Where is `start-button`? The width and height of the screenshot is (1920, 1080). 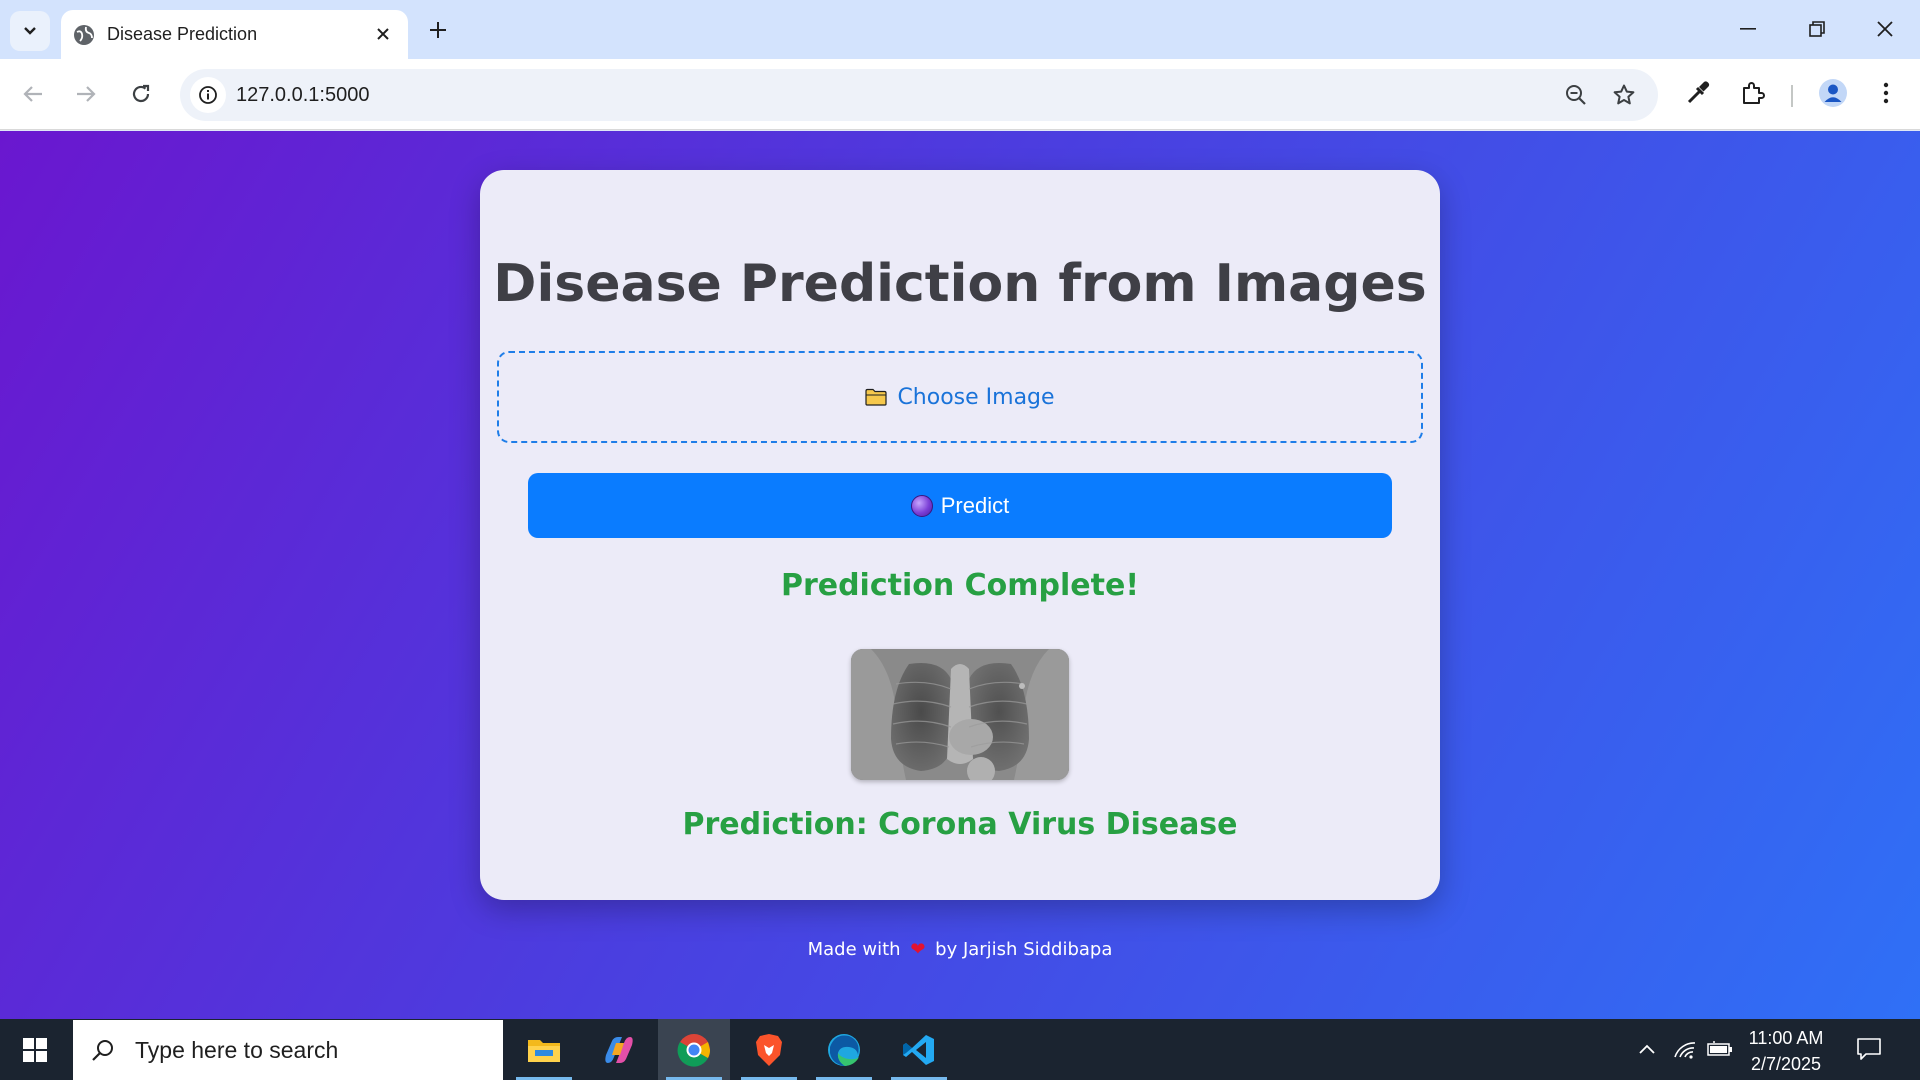
start-button is located at coordinates (35, 1049).